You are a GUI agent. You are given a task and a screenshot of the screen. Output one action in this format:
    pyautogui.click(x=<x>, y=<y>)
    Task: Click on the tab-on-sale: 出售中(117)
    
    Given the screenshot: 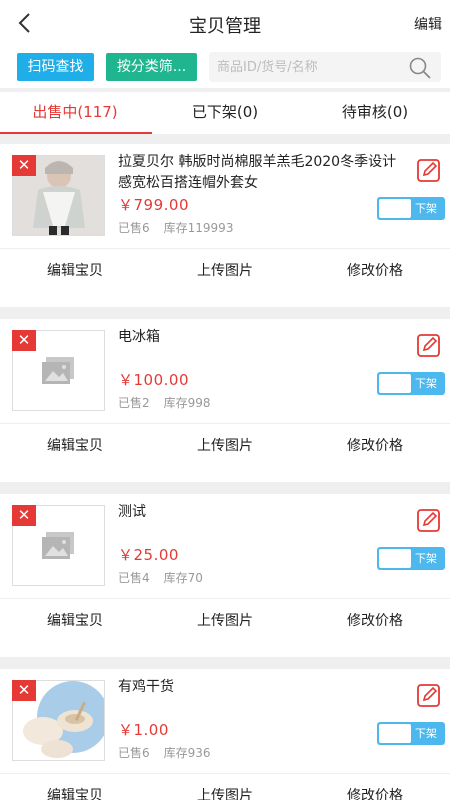 What is the action you would take?
    pyautogui.click(x=75, y=113)
    